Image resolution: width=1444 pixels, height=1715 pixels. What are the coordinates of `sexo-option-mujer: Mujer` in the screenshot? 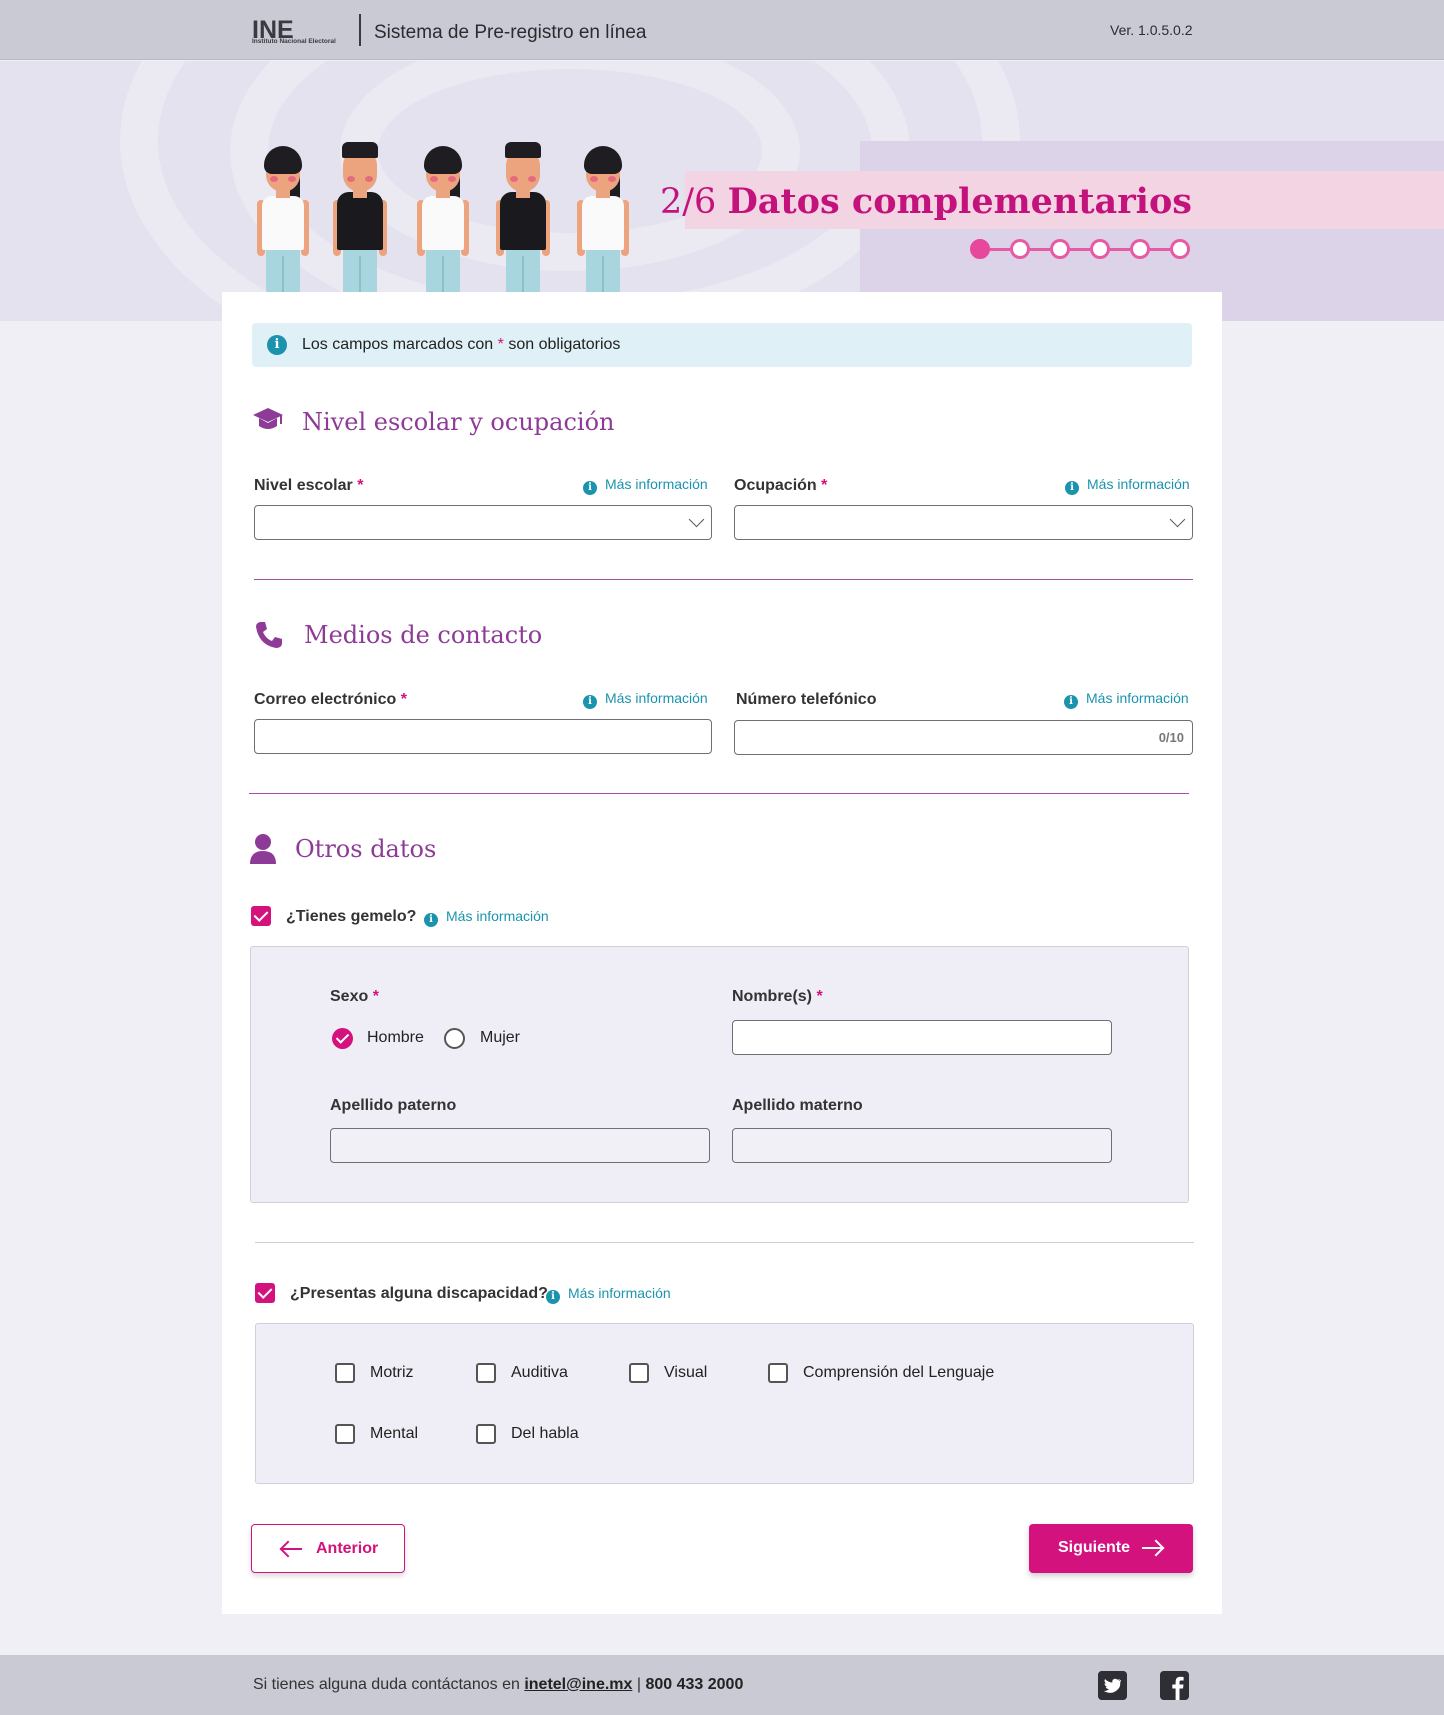 It's located at (500, 1037).